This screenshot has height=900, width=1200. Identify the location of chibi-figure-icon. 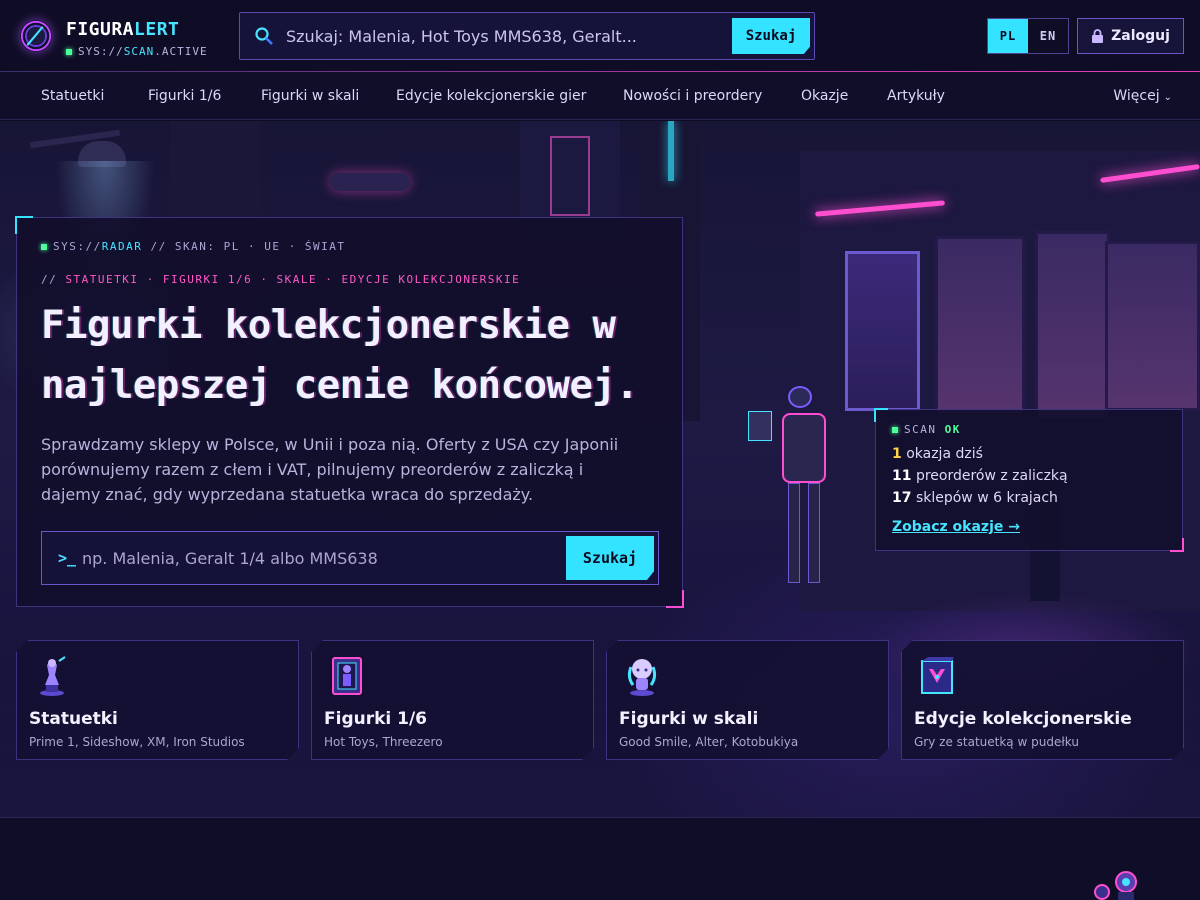
(642, 676).